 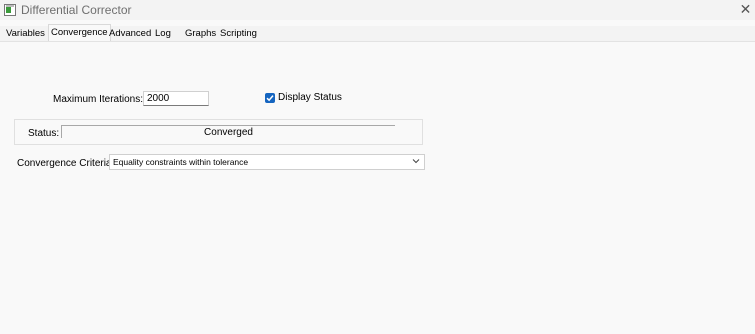 What do you see at coordinates (66, 163) in the screenshot?
I see `convergence-criteria-label: Convergence Criteria:` at bounding box center [66, 163].